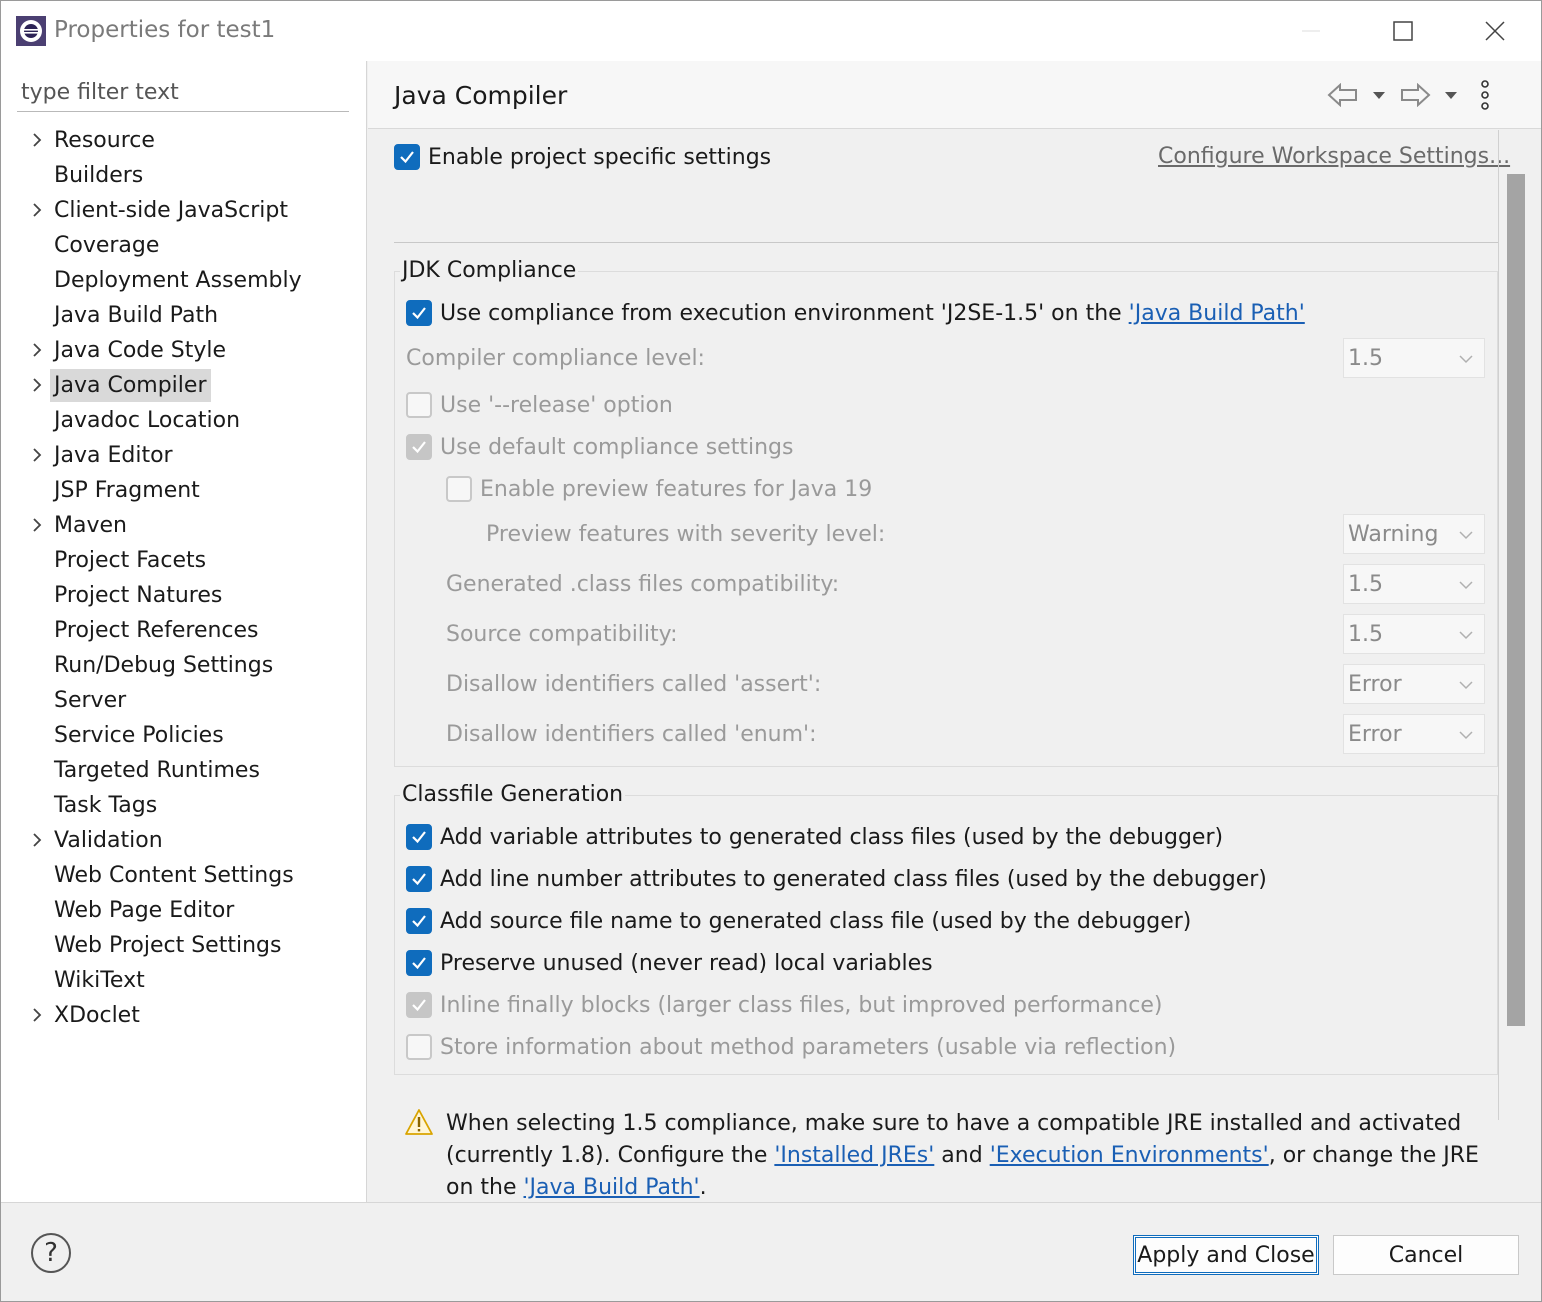  Describe the element at coordinates (184, 350) in the screenshot. I see `tree-item: Java Code Style` at that location.